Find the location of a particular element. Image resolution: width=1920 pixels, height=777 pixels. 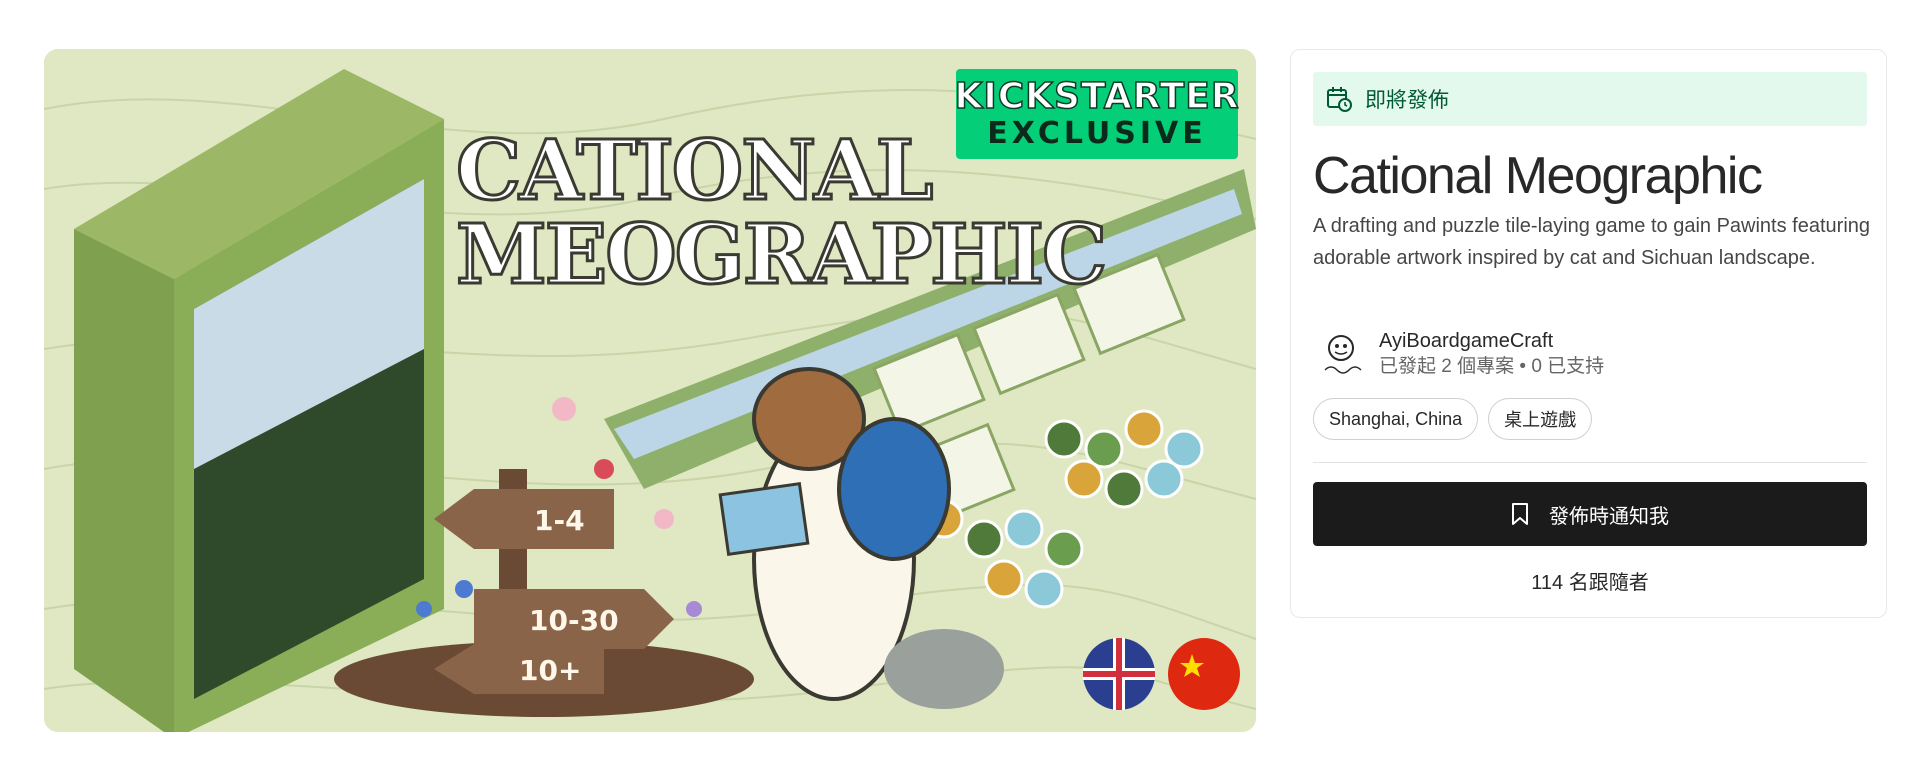

sign-age: 10+ is located at coordinates (550, 670).